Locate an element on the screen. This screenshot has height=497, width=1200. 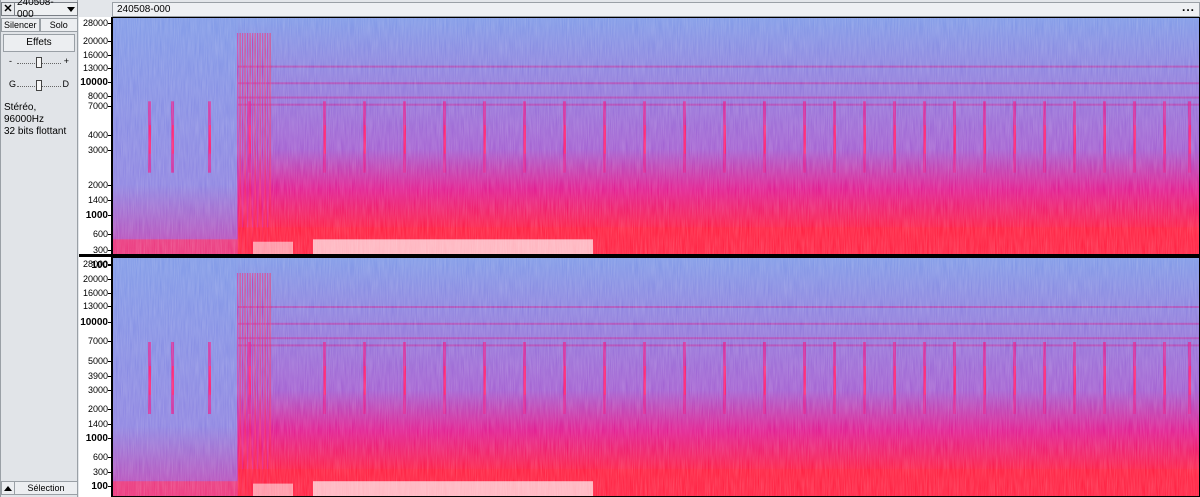
solo-button: Solo is located at coordinates (58, 25).